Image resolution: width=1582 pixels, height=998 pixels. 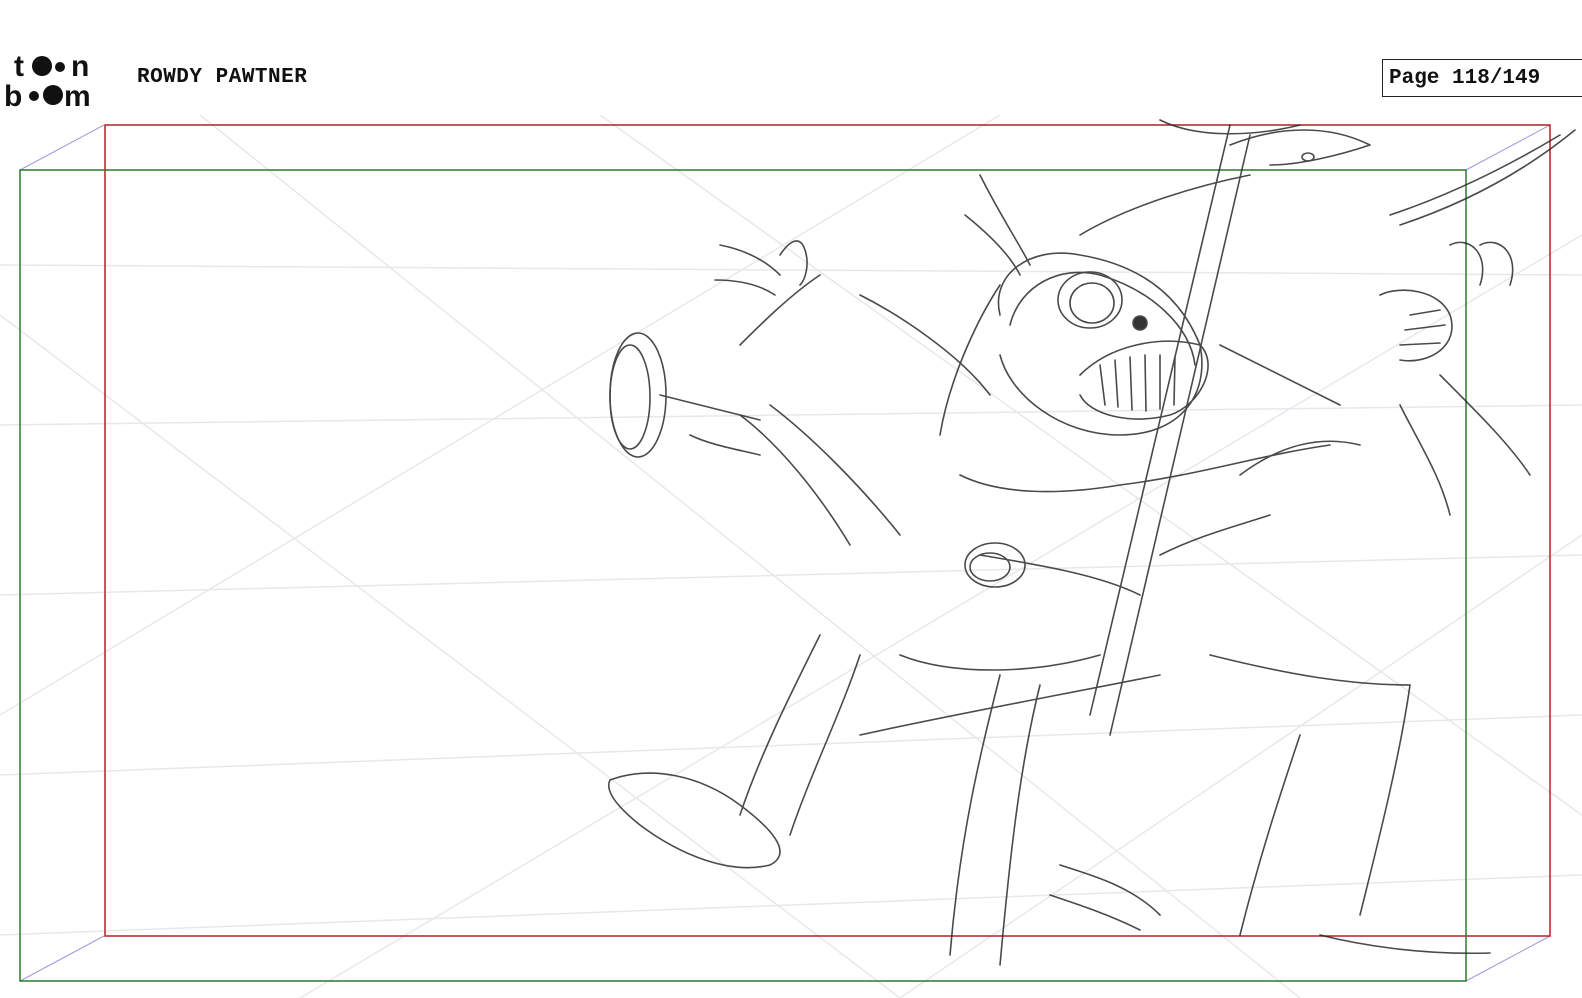 What do you see at coordinates (13, 95) in the screenshot?
I see `svg-text: b` at bounding box center [13, 95].